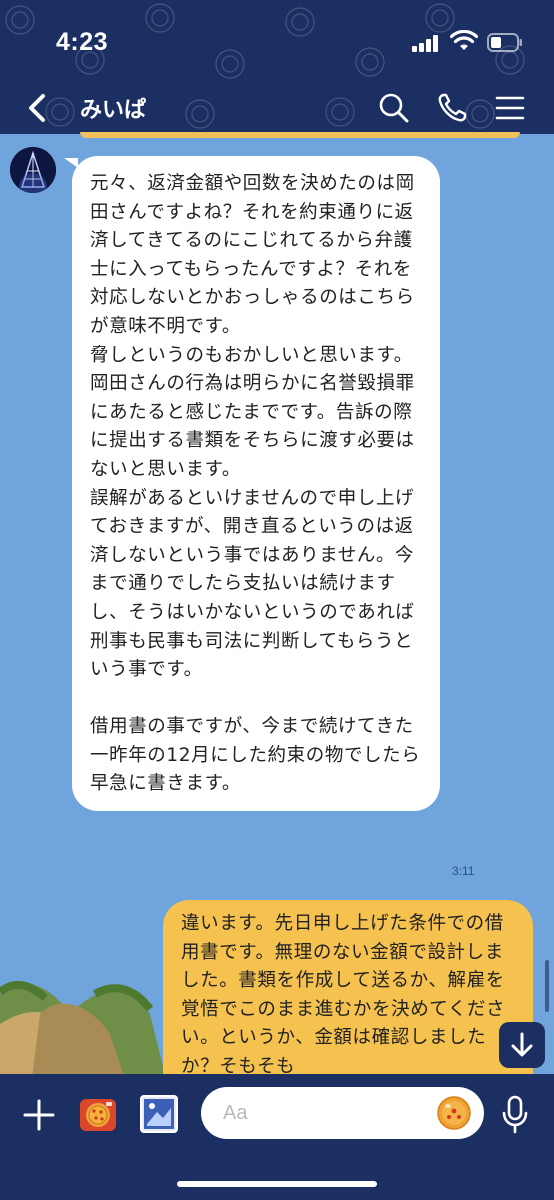  Describe the element at coordinates (39, 1115) in the screenshot. I see `plus-icon` at that location.